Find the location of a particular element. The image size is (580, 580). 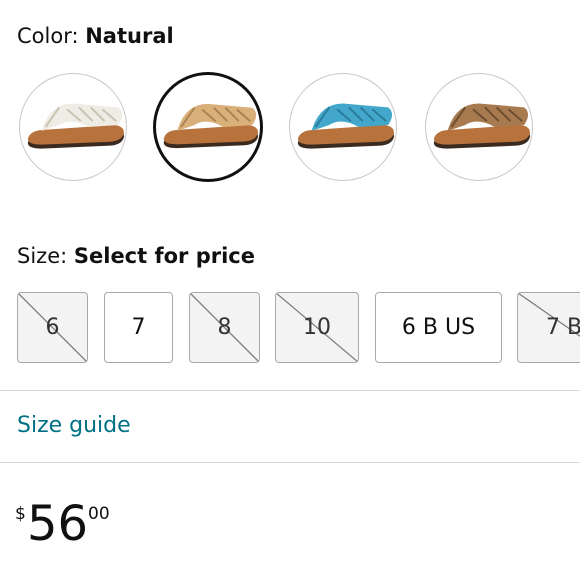

sandal-image-natural is located at coordinates (211, 126).